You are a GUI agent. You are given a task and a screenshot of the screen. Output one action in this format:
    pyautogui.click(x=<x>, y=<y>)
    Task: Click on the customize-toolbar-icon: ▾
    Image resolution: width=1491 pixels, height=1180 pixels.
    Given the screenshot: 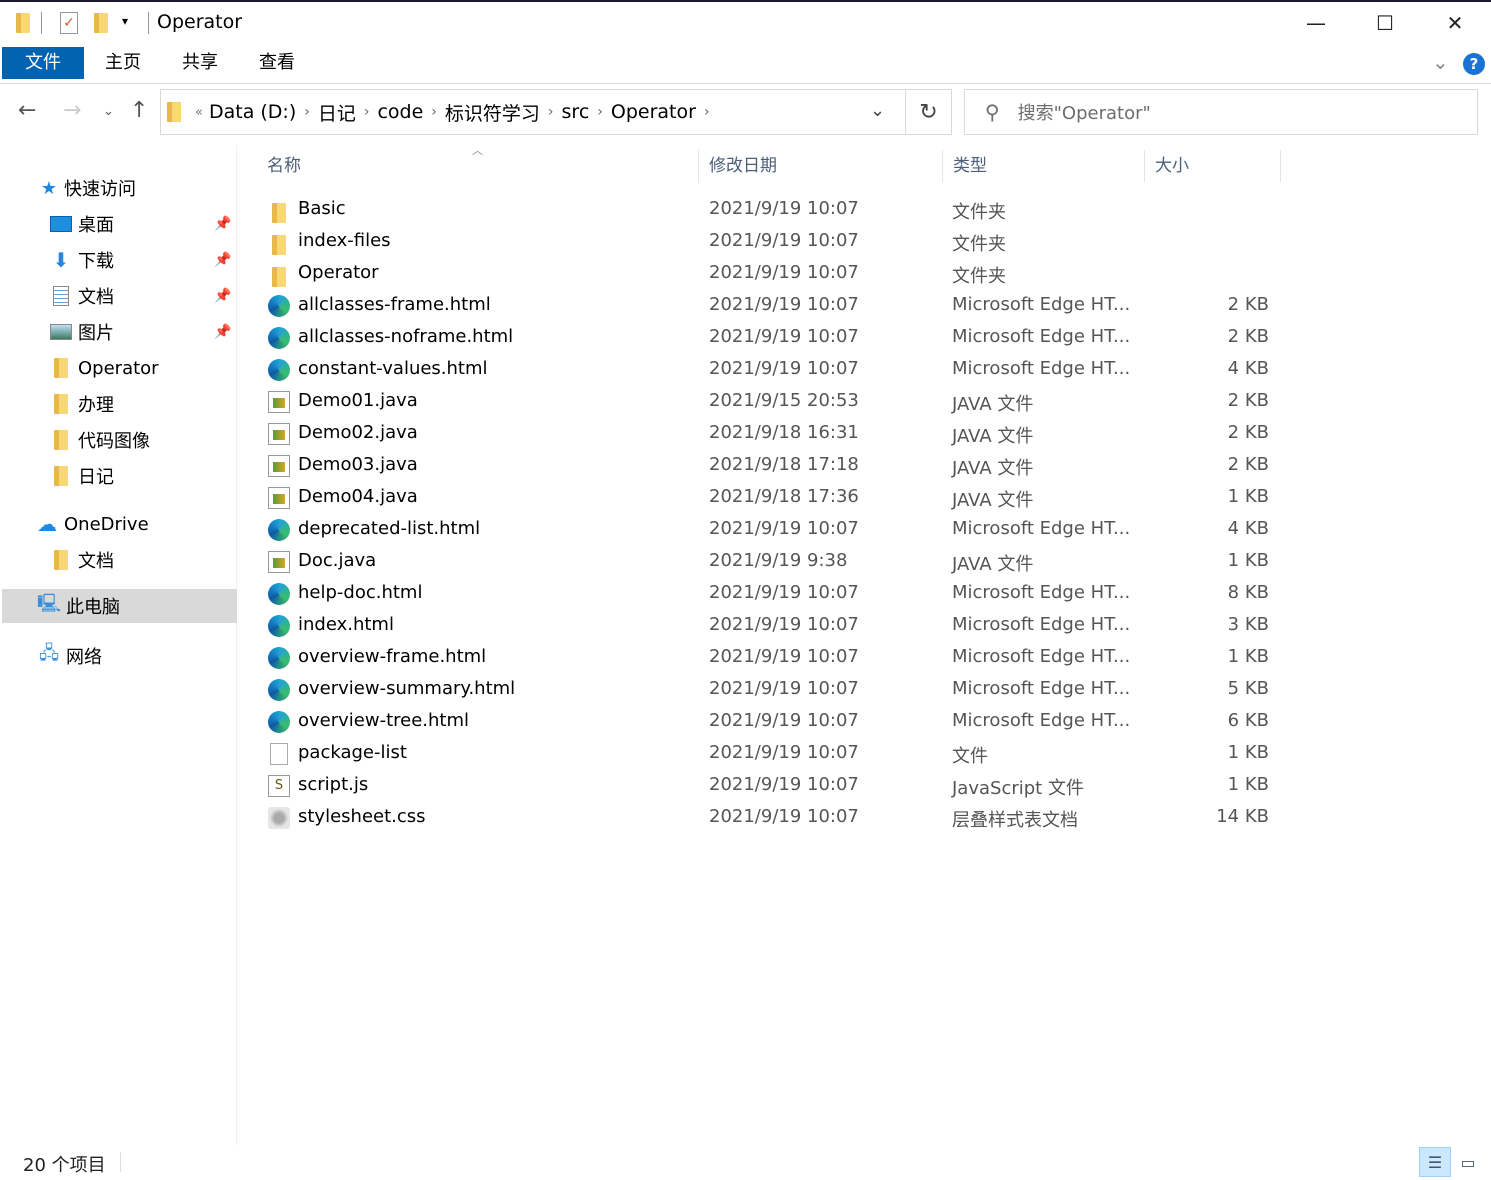 What is the action you would take?
    pyautogui.click(x=125, y=21)
    